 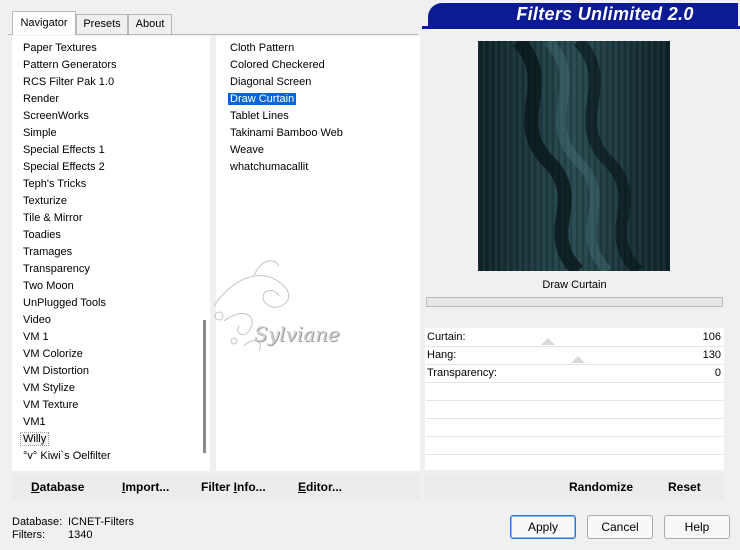 I want to click on category-item: Video, so click(x=37, y=320).